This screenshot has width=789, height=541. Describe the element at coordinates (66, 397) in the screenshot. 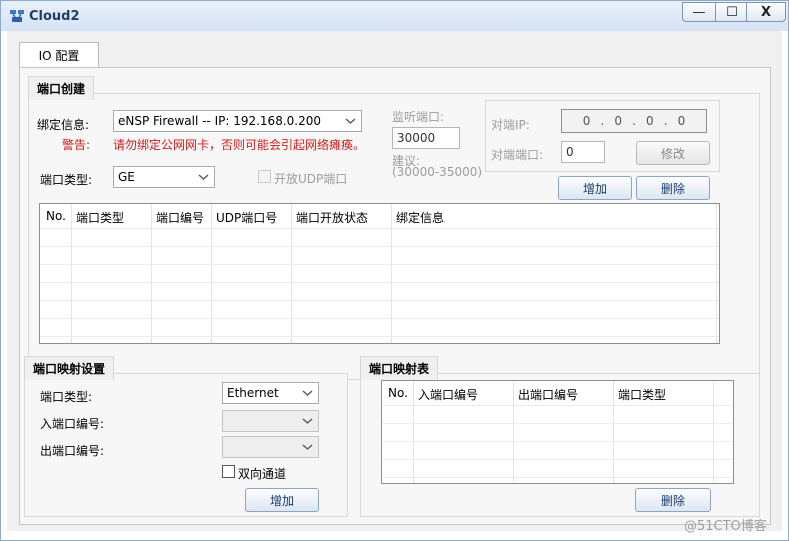

I see `mapping-port-type-label: 端口类型:` at that location.